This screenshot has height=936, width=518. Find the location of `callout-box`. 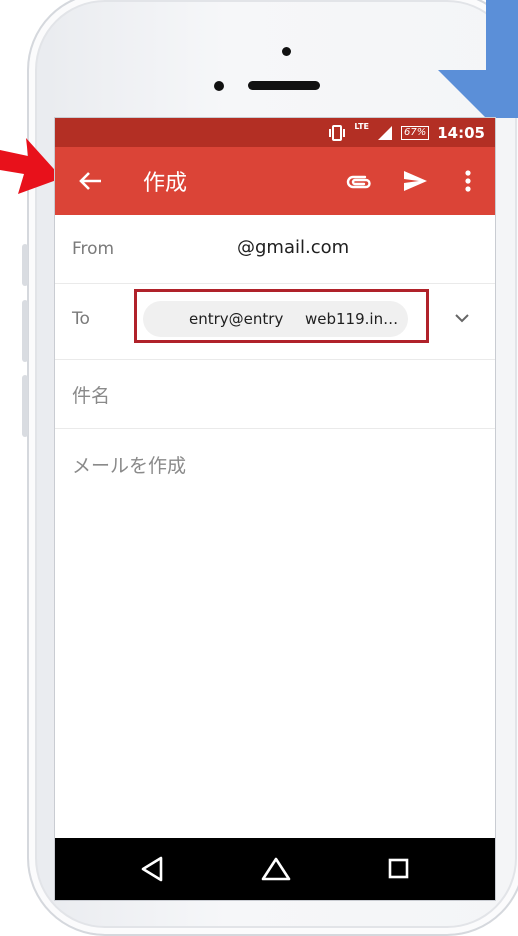

callout-box is located at coordinates (502, 59).